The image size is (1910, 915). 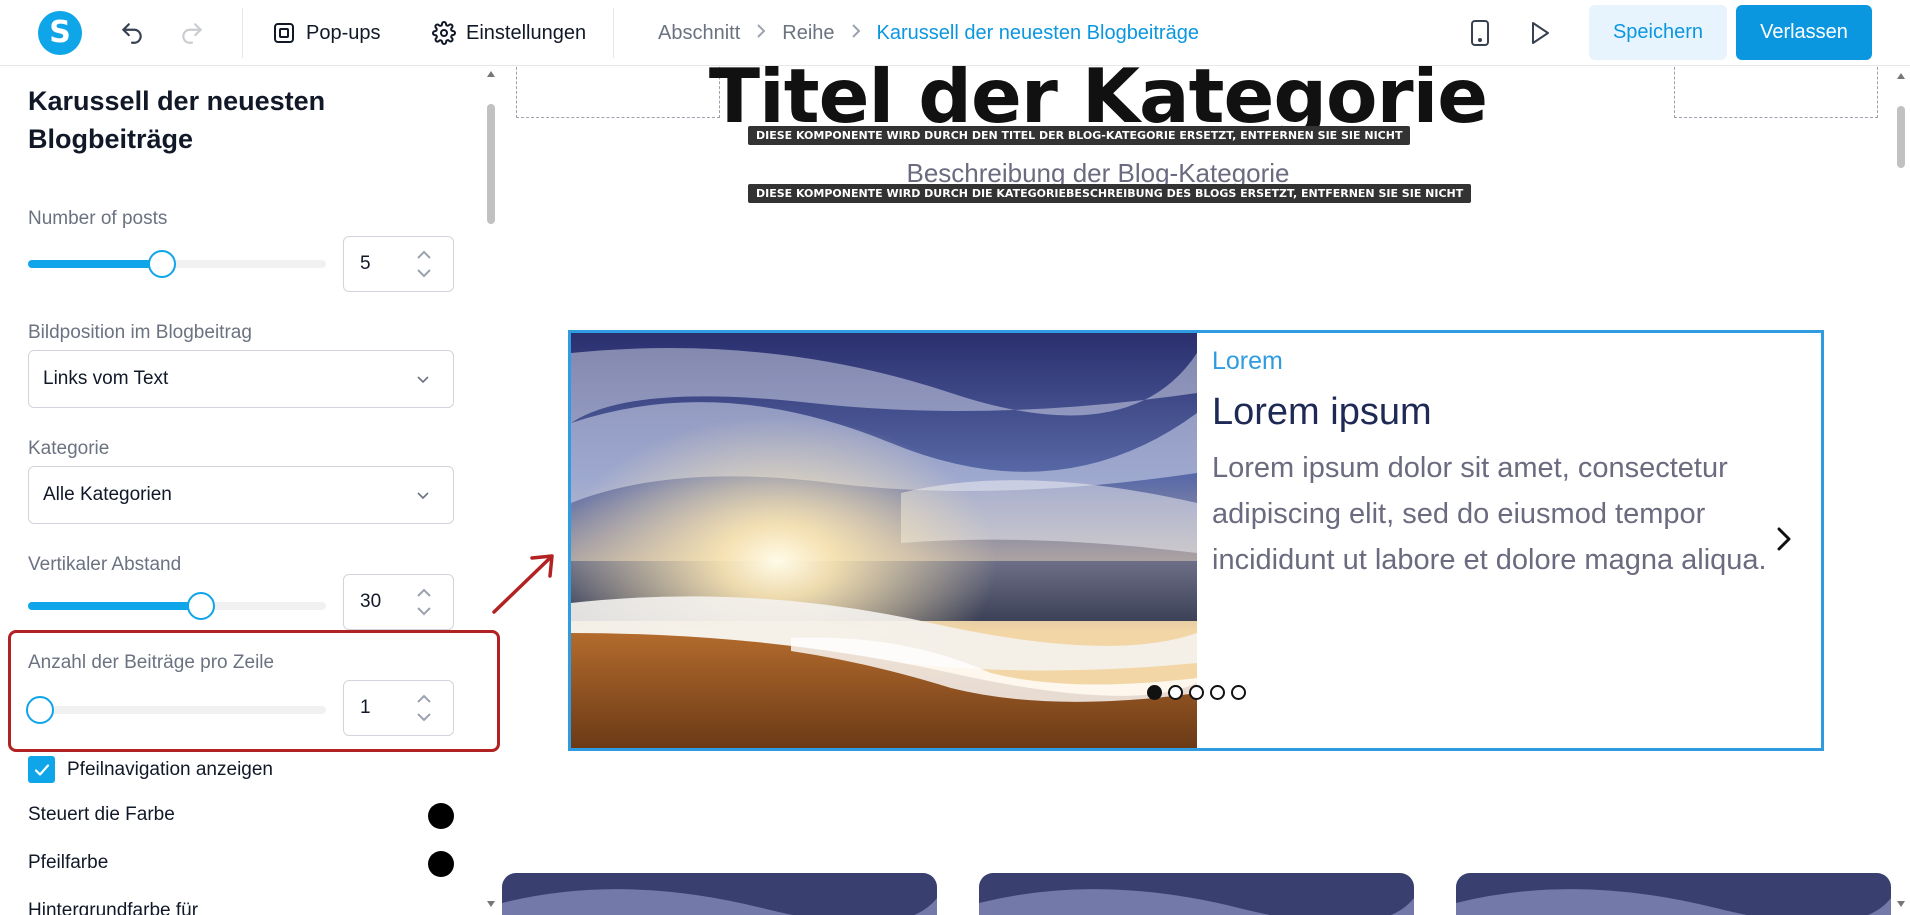 What do you see at coordinates (98, 218) in the screenshot?
I see `number-of-posts-label: Number of posts` at bounding box center [98, 218].